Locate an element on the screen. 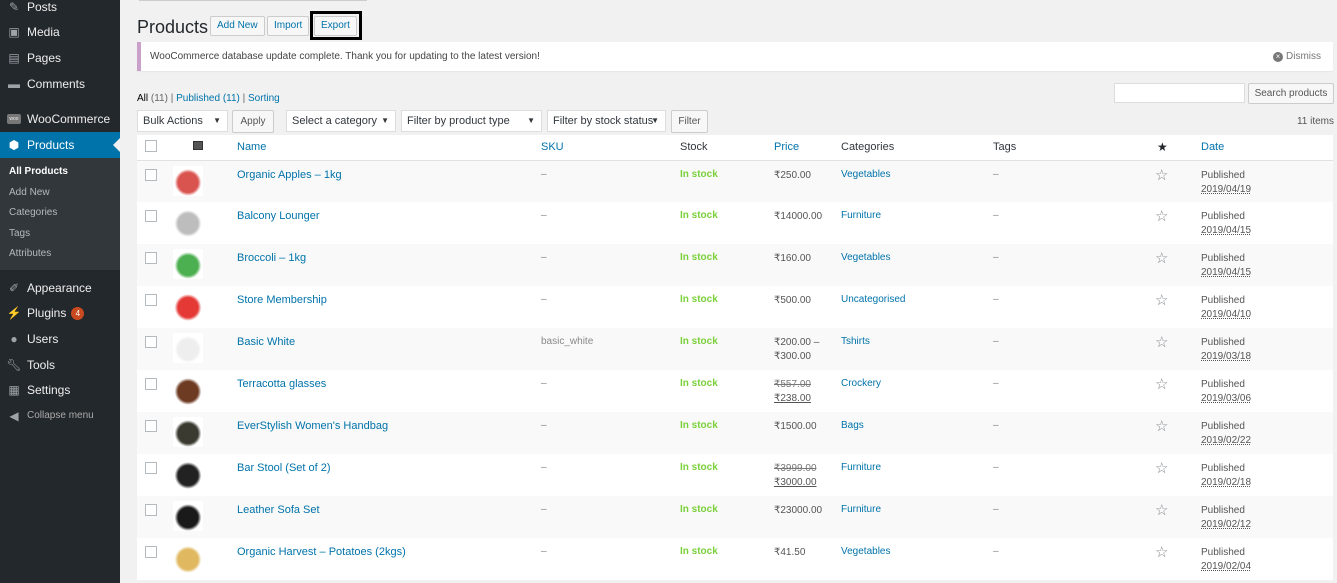  sidebar-item-woocommerce: woo WooCommerce is located at coordinates (60, 119).